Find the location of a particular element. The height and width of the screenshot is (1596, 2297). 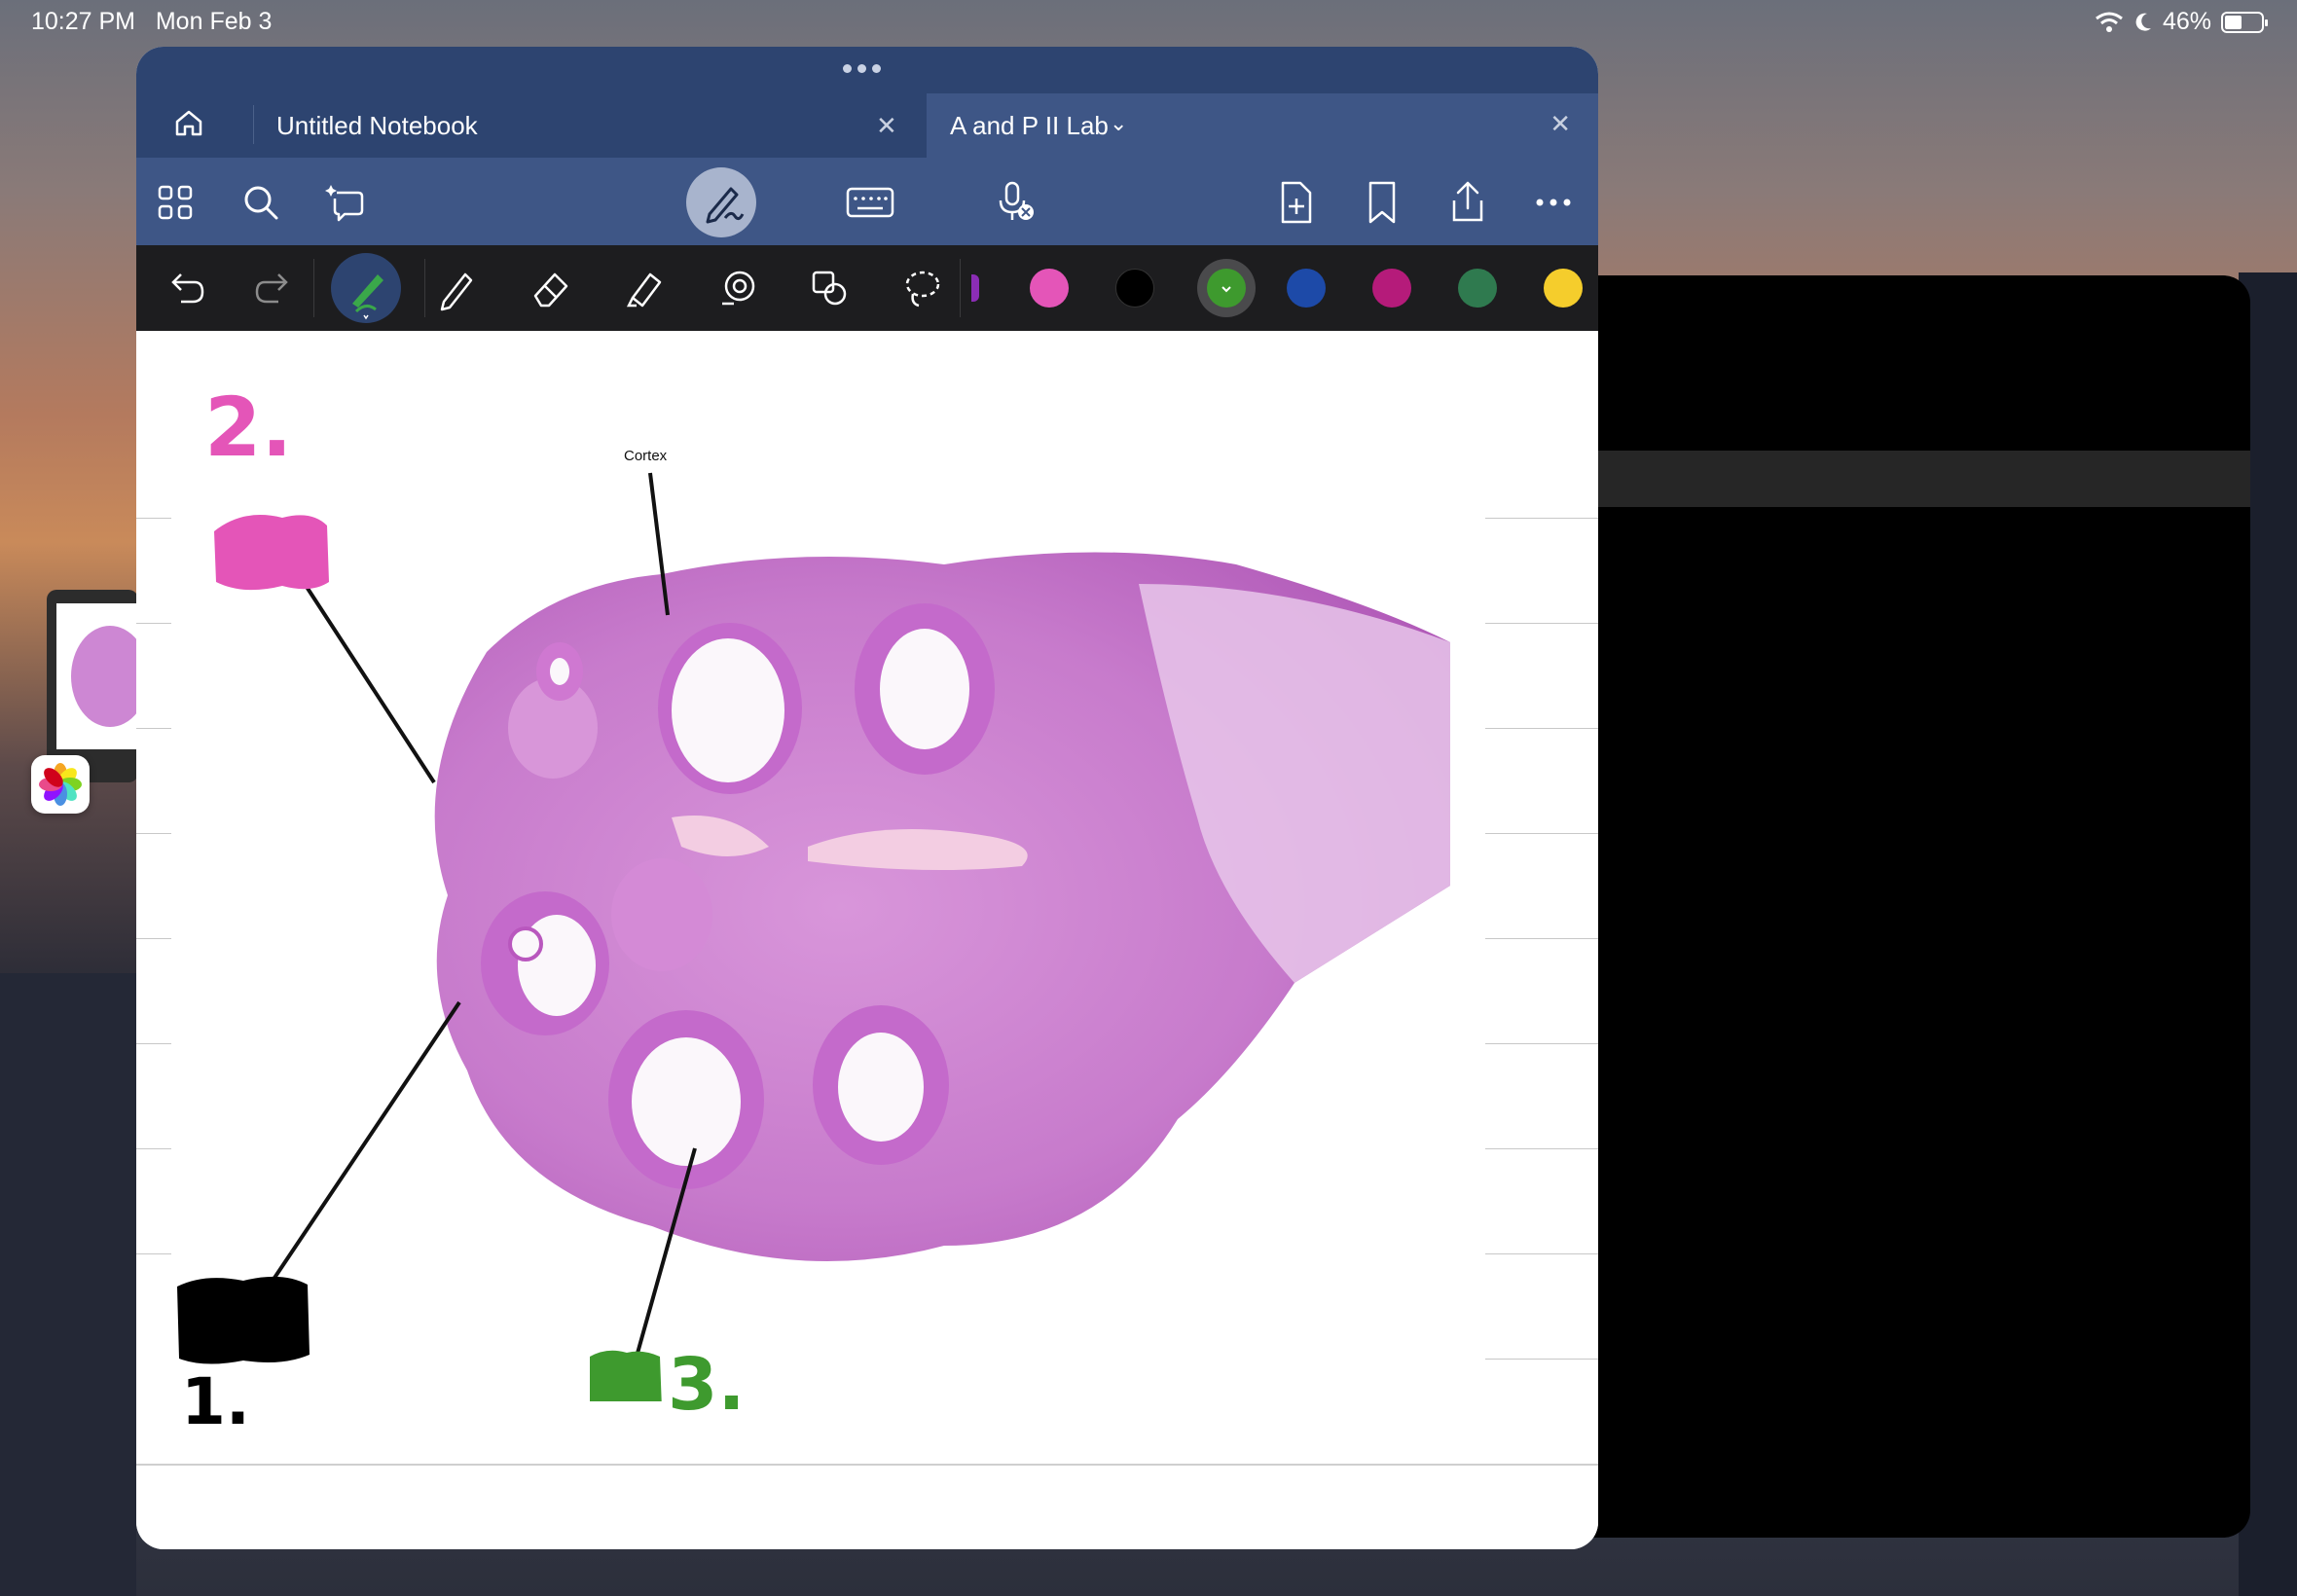

active-pen-tool is located at coordinates (366, 288).